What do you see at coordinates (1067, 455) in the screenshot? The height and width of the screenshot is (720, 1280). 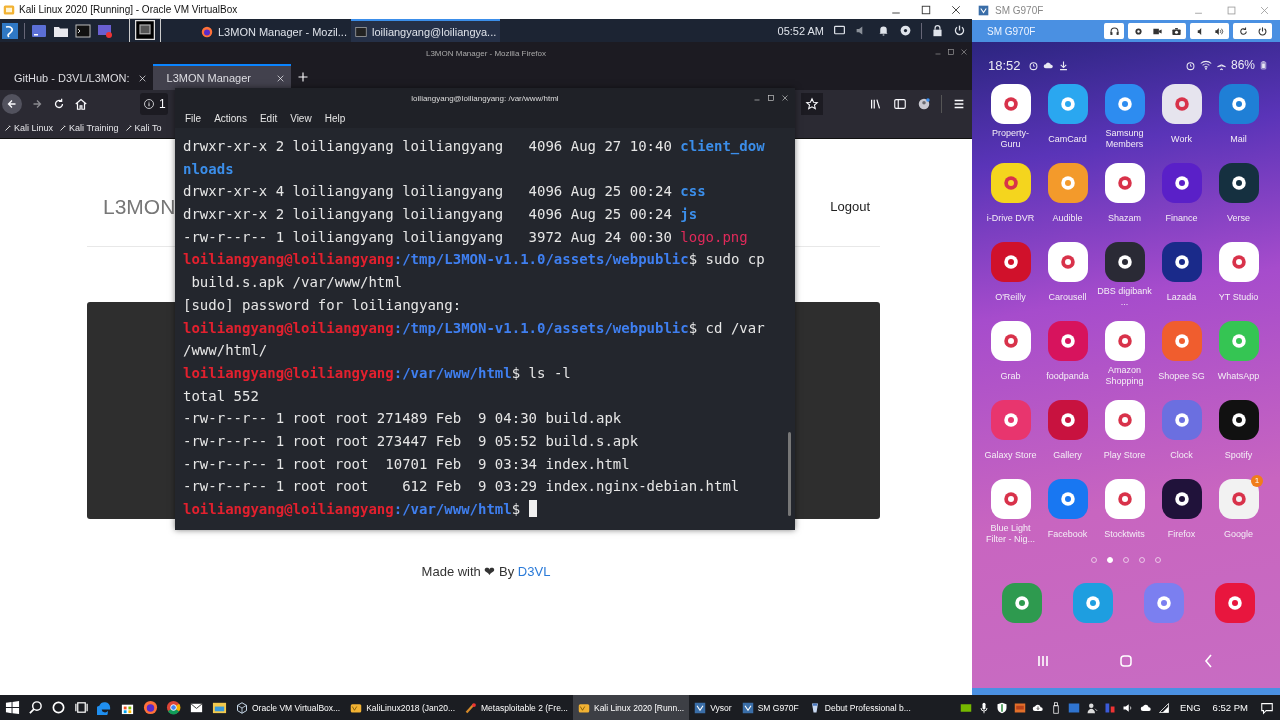 I see `app-label: Gallery` at bounding box center [1067, 455].